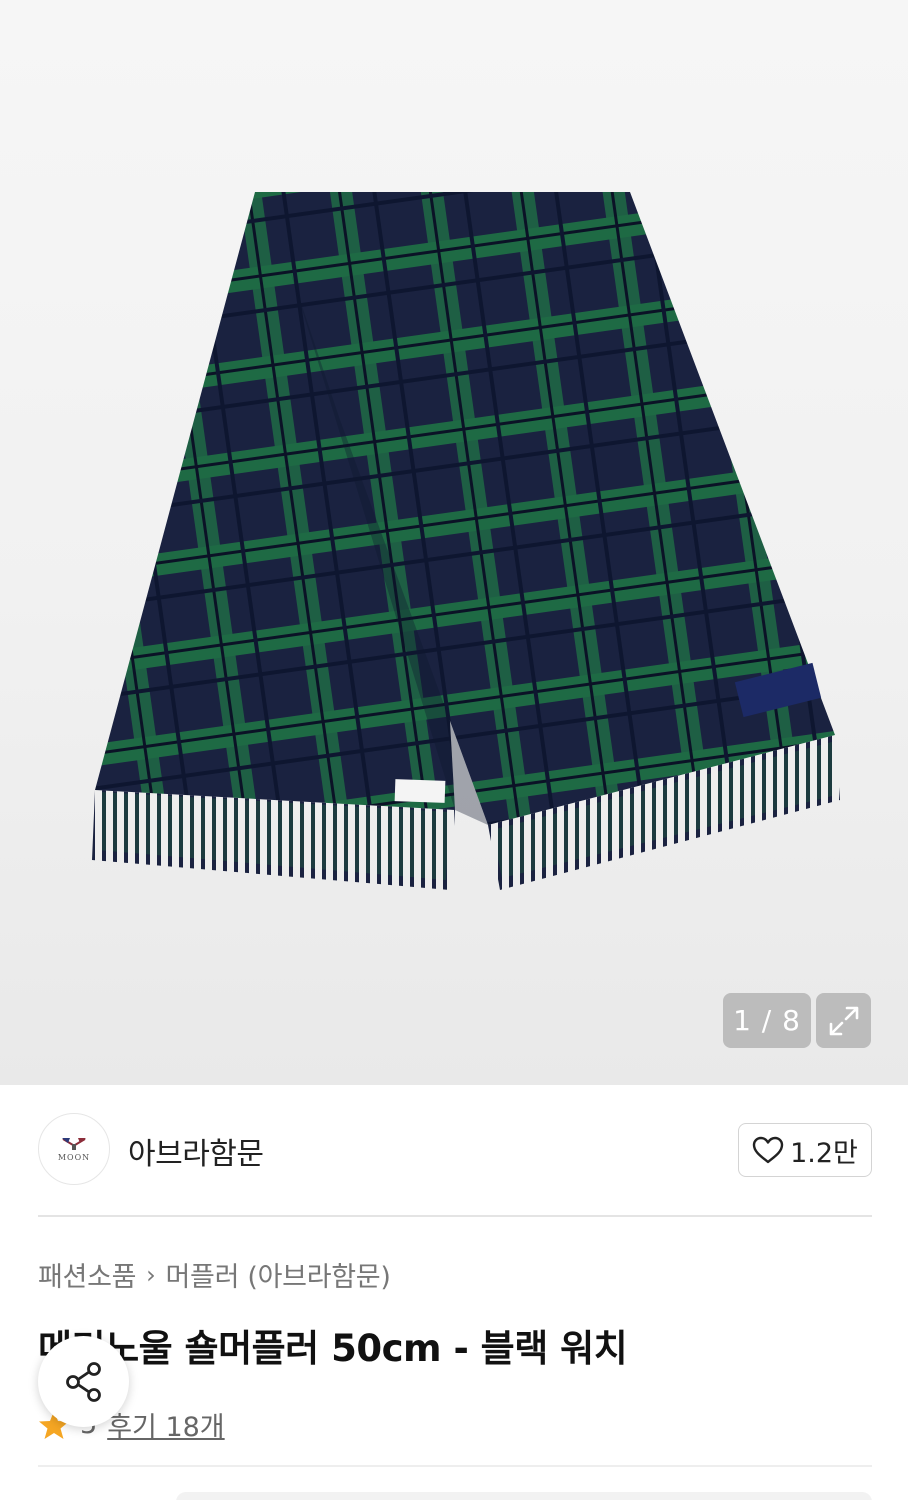 The width and height of the screenshot is (908, 1500). What do you see at coordinates (333, 1348) in the screenshot?
I see `product-title: 메리노울 숄머플러 50cm - 블랙 워치` at bounding box center [333, 1348].